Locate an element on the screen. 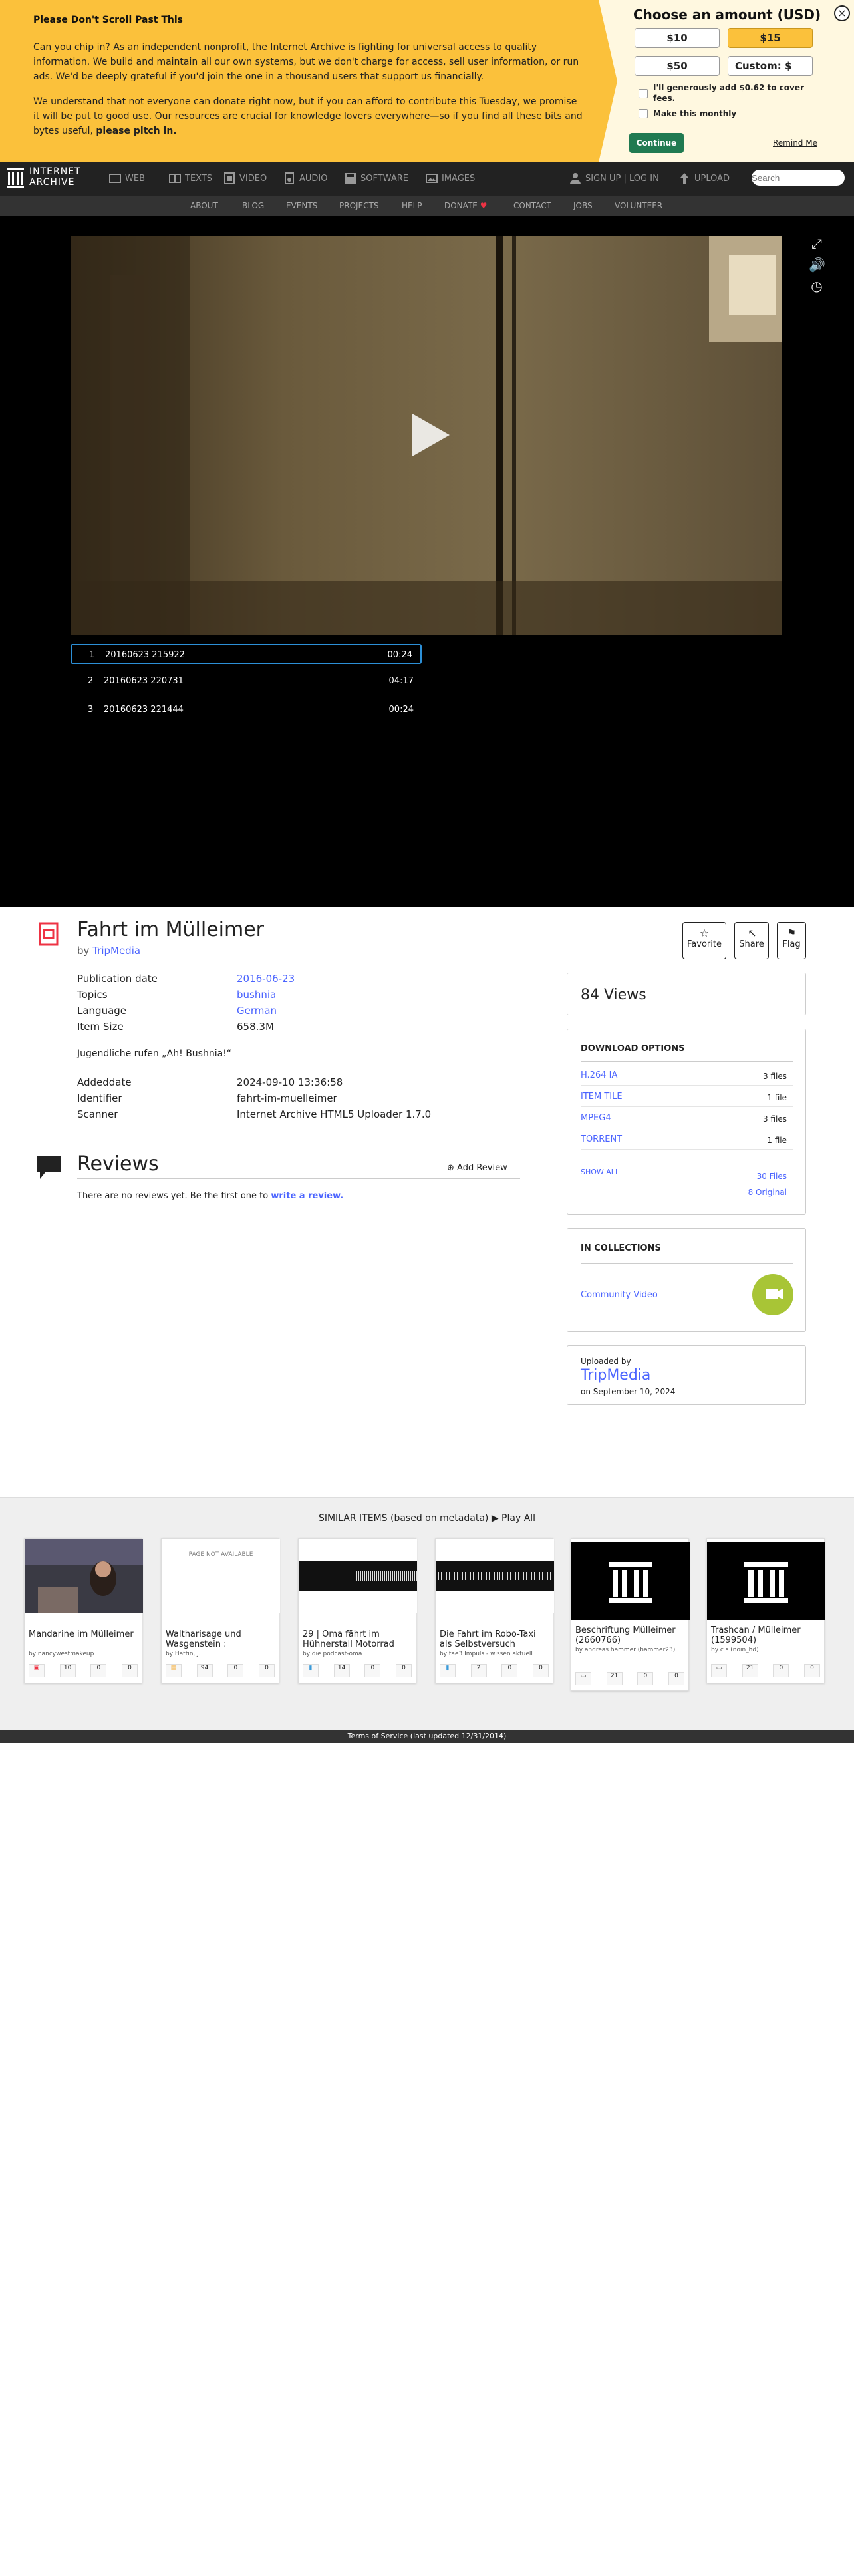 This screenshot has width=854, height=2576. topic-link: bushnia is located at coordinates (256, 995).